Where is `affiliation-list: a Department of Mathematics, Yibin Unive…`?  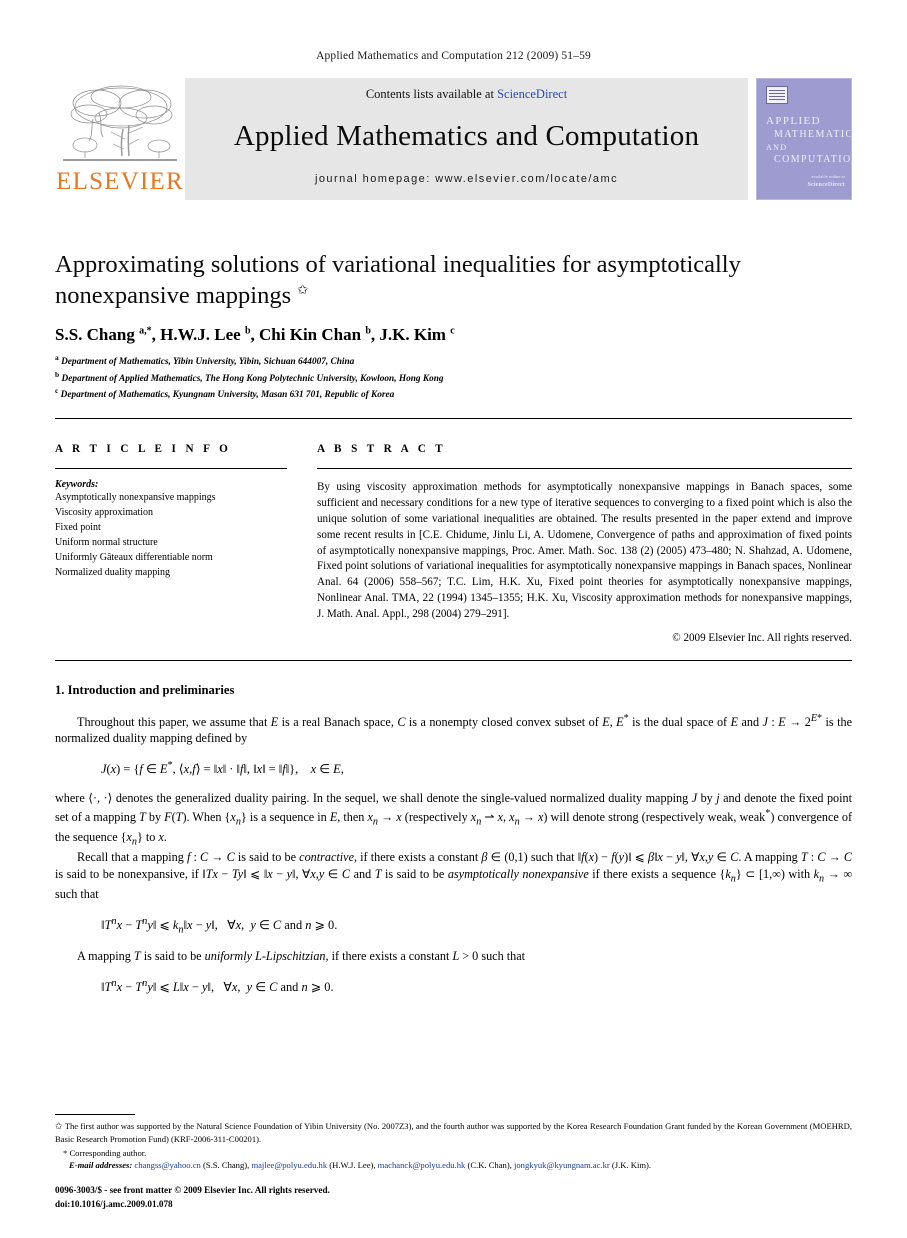
affiliation-list: a Department of Mathematics, Yibin Unive… is located at coordinates (453, 377).